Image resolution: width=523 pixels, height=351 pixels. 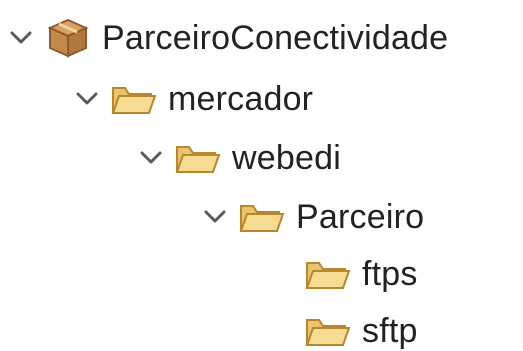 What do you see at coordinates (360, 217) in the screenshot?
I see `folder-label: Parceiro` at bounding box center [360, 217].